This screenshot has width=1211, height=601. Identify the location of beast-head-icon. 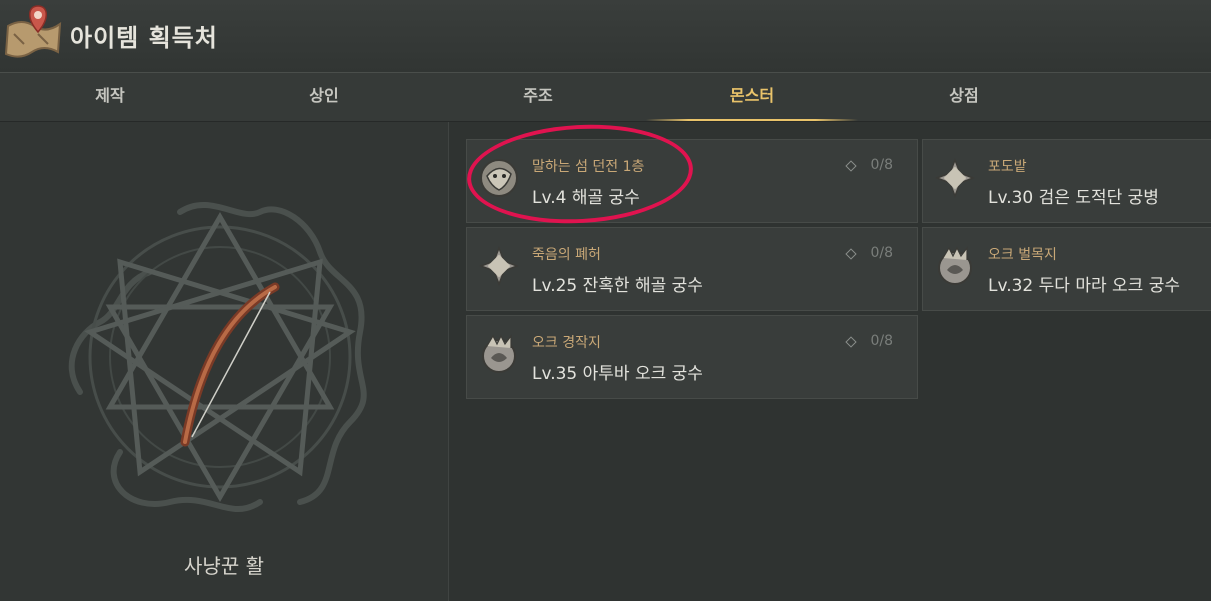
(499, 178).